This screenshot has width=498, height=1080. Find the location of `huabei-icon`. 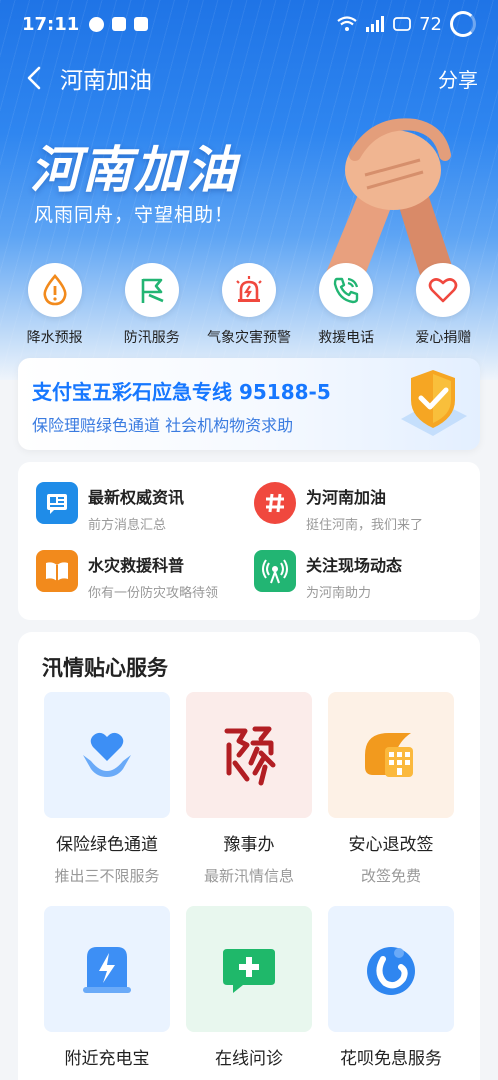

huabei-icon is located at coordinates (391, 969).